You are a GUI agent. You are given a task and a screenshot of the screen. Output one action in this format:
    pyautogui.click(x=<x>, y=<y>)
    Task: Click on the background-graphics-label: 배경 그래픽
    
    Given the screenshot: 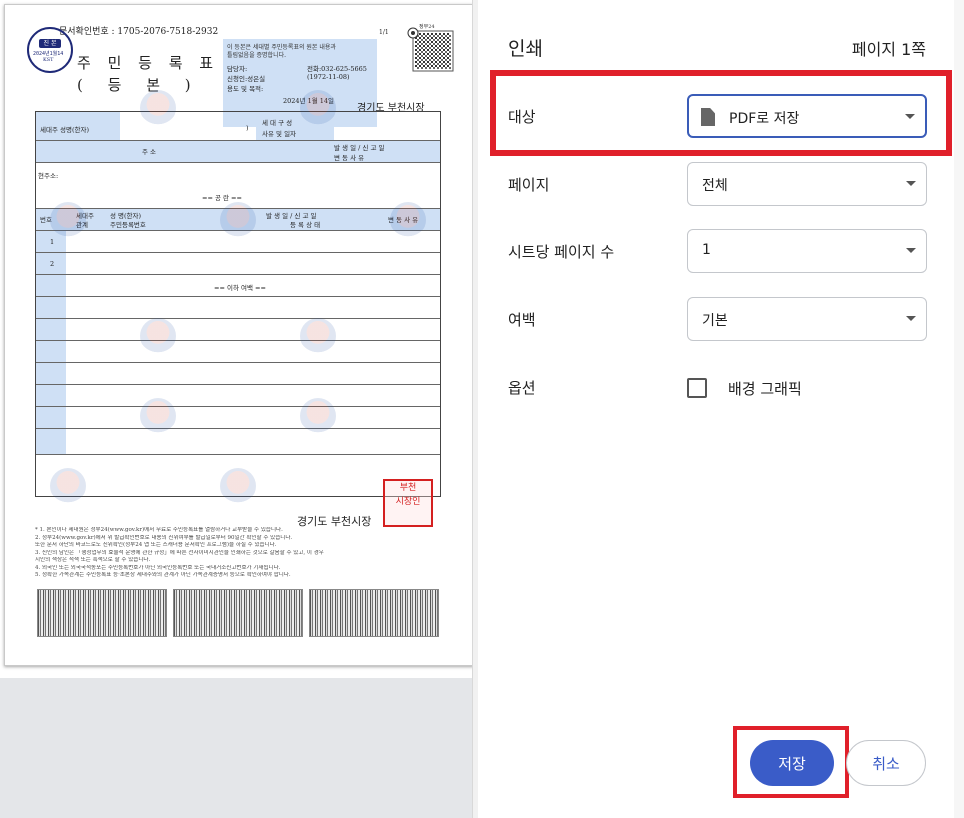 What is the action you would take?
    pyautogui.click(x=765, y=388)
    